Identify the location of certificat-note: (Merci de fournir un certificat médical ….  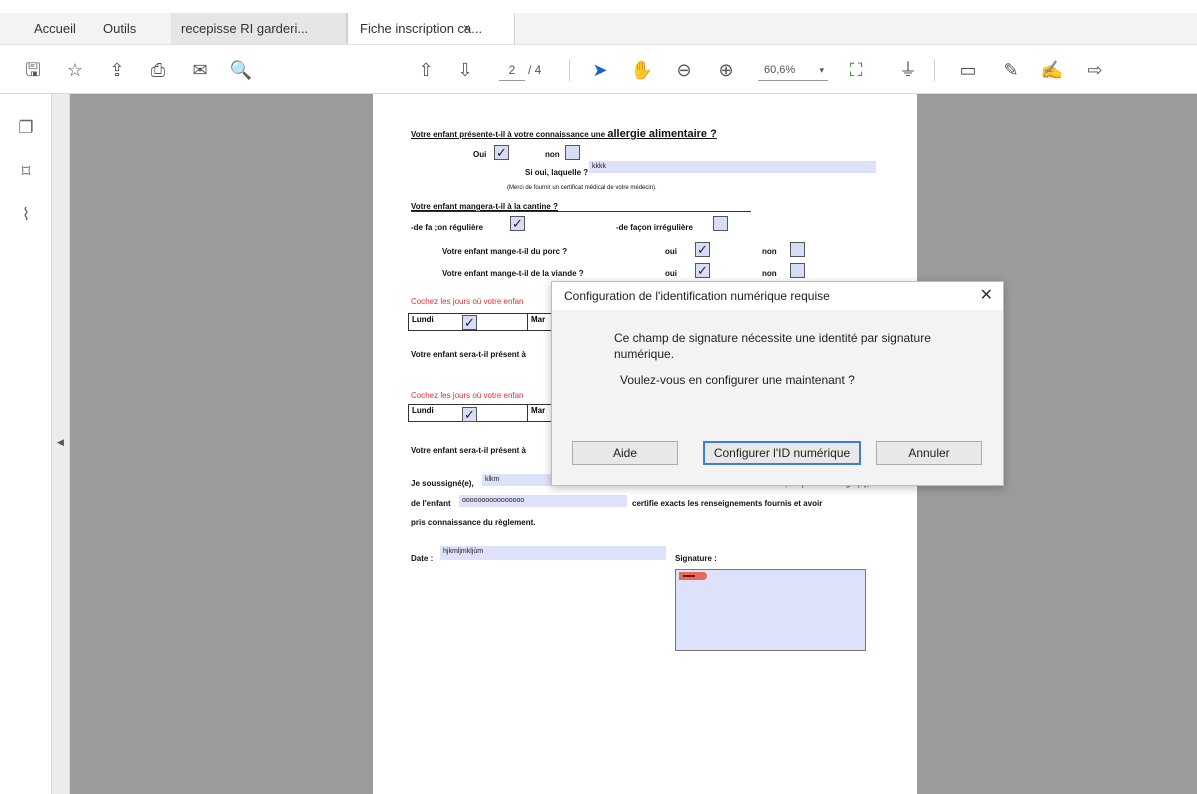
(582, 188).